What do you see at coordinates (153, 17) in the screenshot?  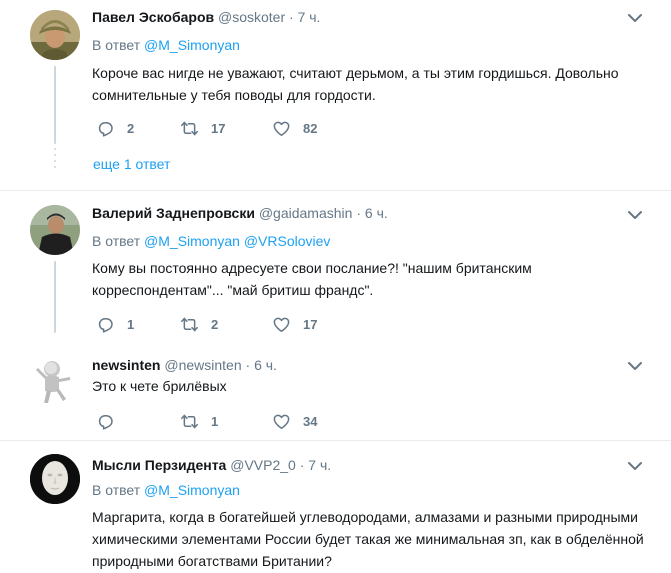 I see `author-name: Павел Эскобаров` at bounding box center [153, 17].